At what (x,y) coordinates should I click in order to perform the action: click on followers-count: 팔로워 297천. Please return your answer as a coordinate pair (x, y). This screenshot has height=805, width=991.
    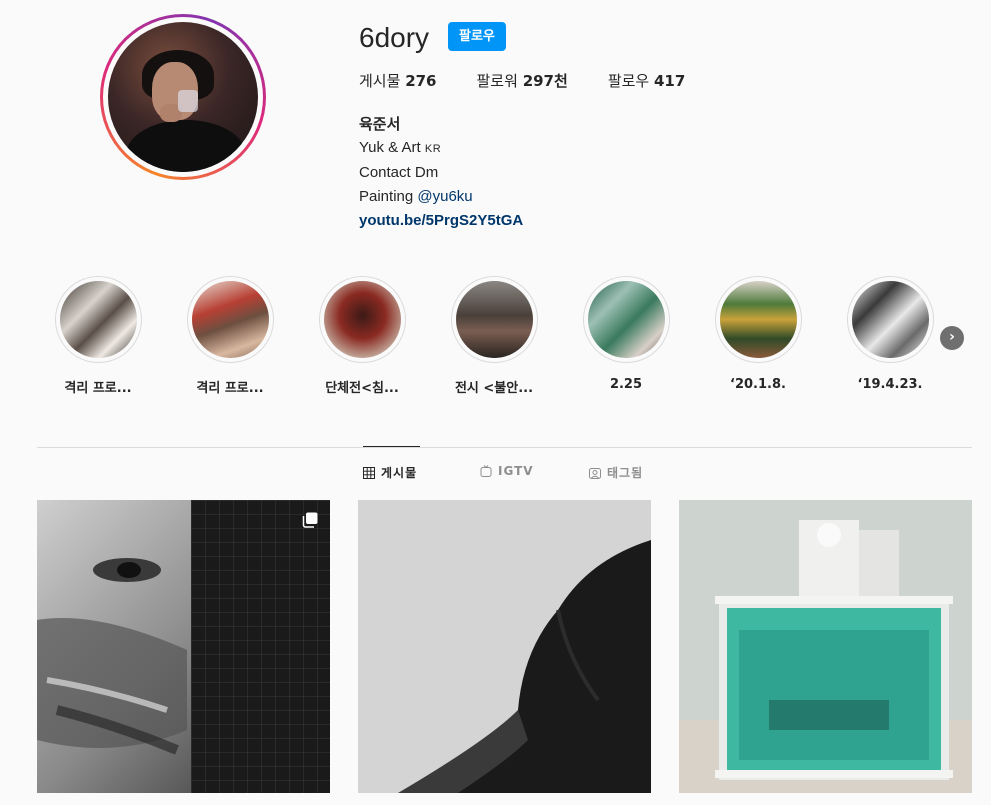
    Looking at the image, I should click on (522, 80).